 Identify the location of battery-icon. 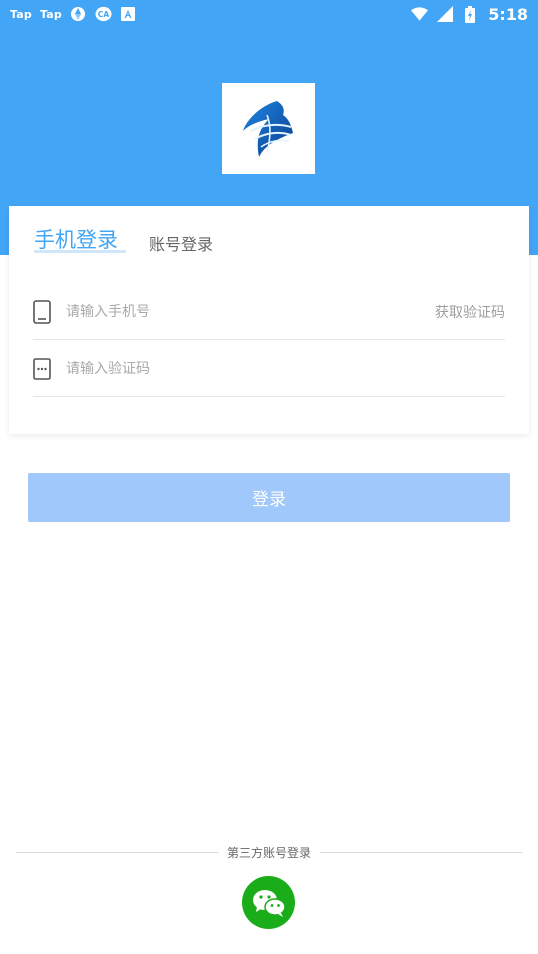
(469, 14).